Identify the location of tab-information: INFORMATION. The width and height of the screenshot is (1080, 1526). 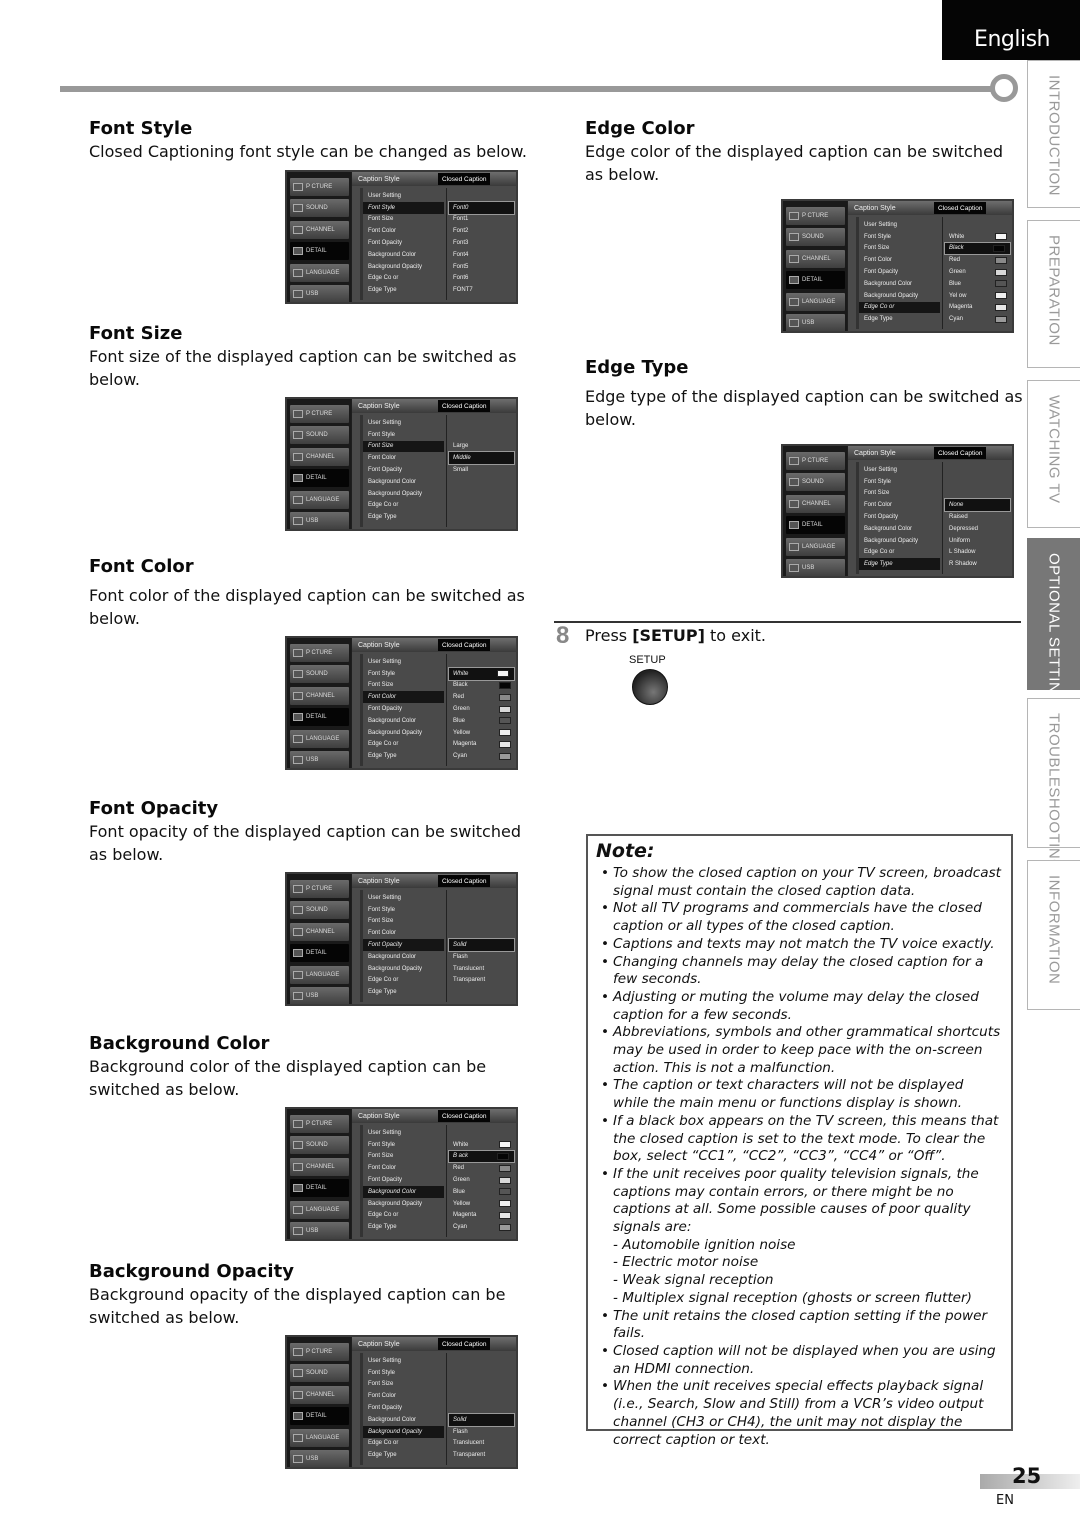
(1053, 935).